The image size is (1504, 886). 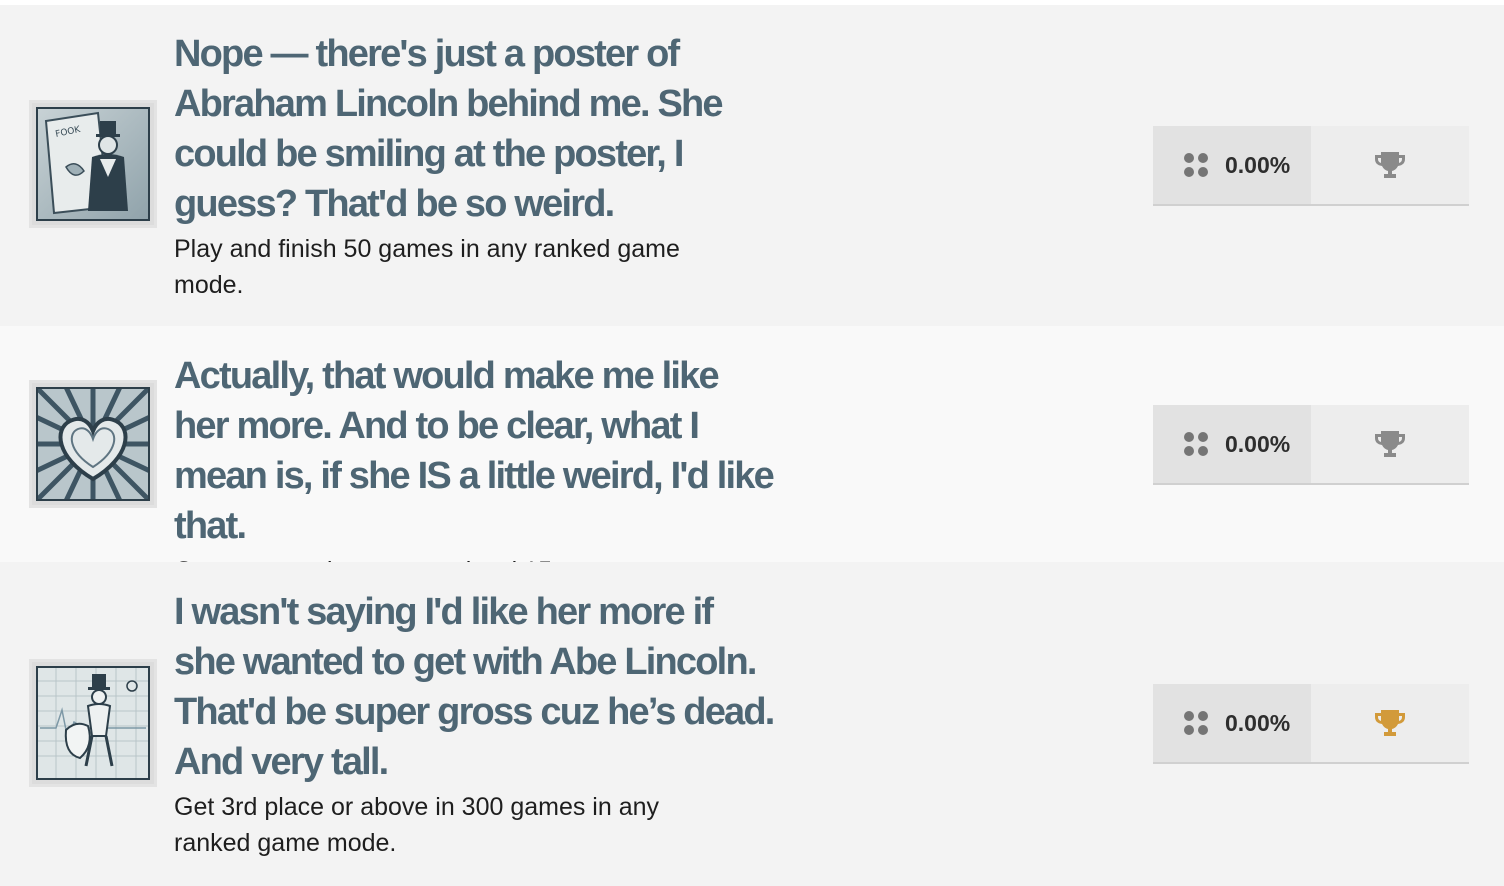 I want to click on heart-burst-icon, so click(x=93, y=444).